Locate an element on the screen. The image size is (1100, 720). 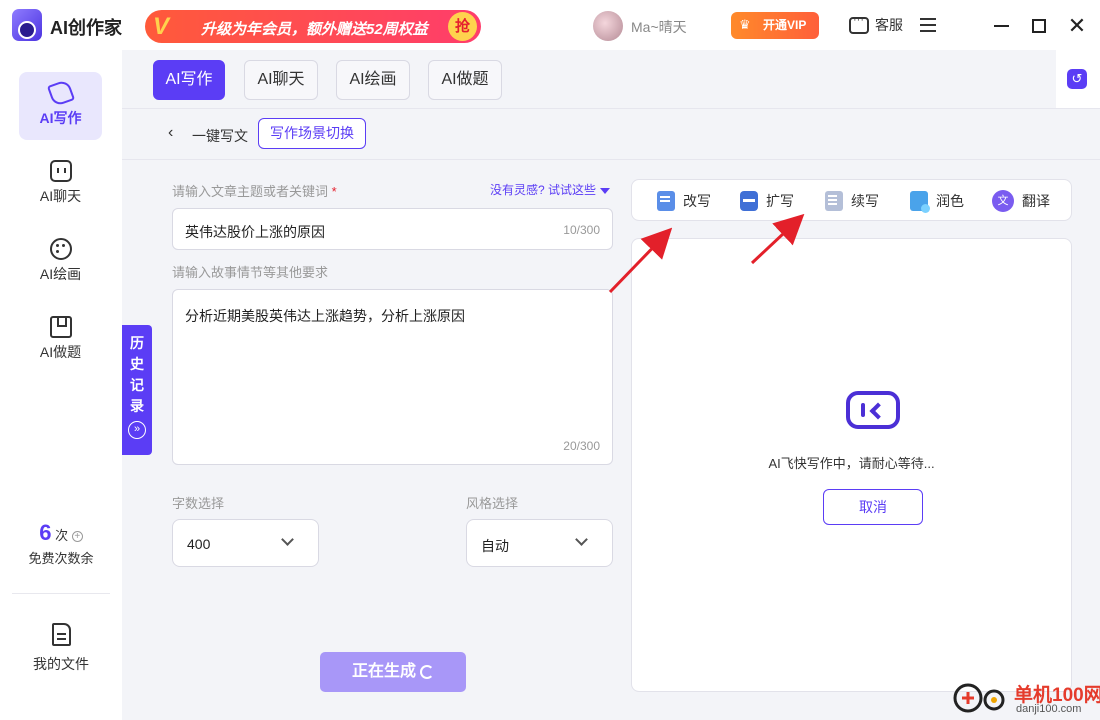
history-char: 记 is located at coordinates (137, 385).